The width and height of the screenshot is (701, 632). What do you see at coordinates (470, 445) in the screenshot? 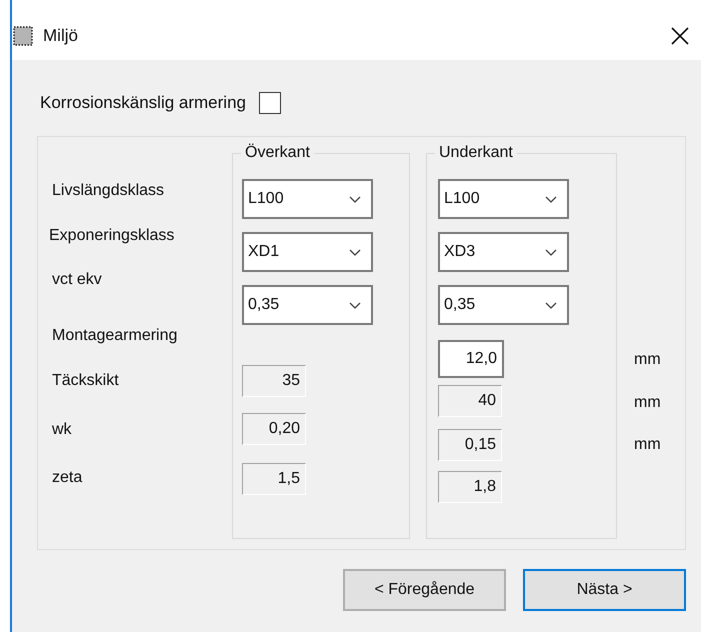
I see `input-field: 0,15` at bounding box center [470, 445].